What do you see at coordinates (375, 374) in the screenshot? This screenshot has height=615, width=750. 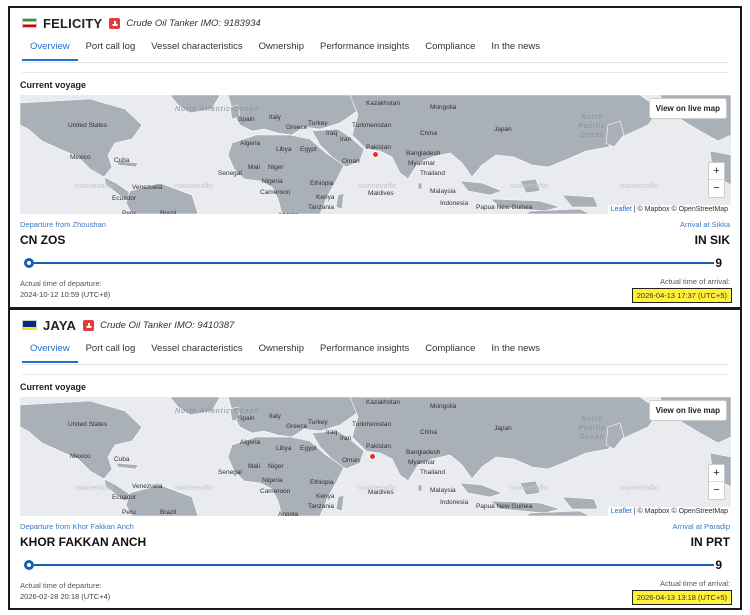 I see `section-divider` at bounding box center [375, 374].